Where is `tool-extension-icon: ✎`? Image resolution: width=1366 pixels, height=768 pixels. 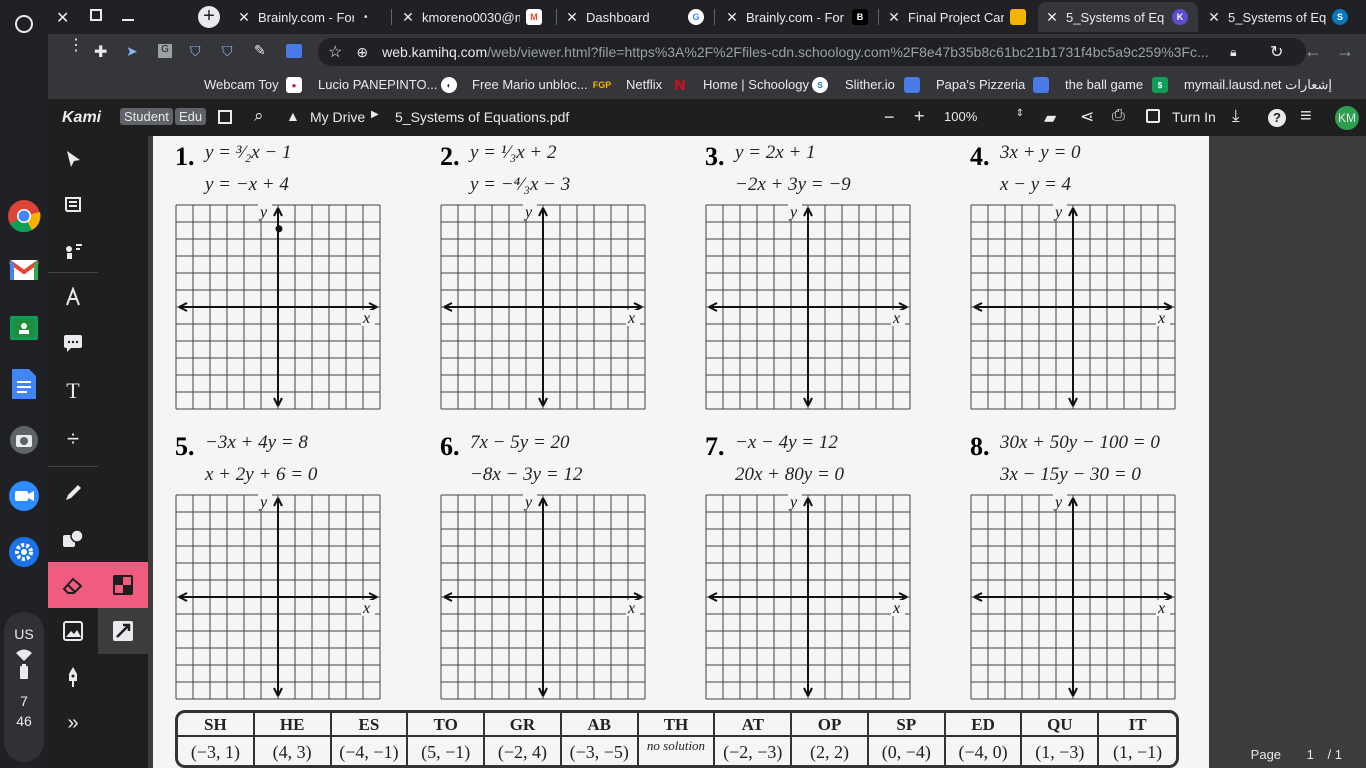 tool-extension-icon: ✎ is located at coordinates (260, 50).